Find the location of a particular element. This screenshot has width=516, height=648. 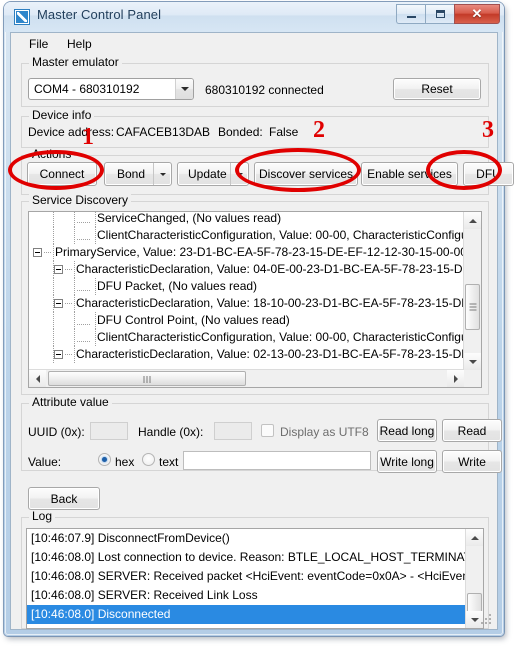

discover-services-button: Discover services is located at coordinates (306, 174).